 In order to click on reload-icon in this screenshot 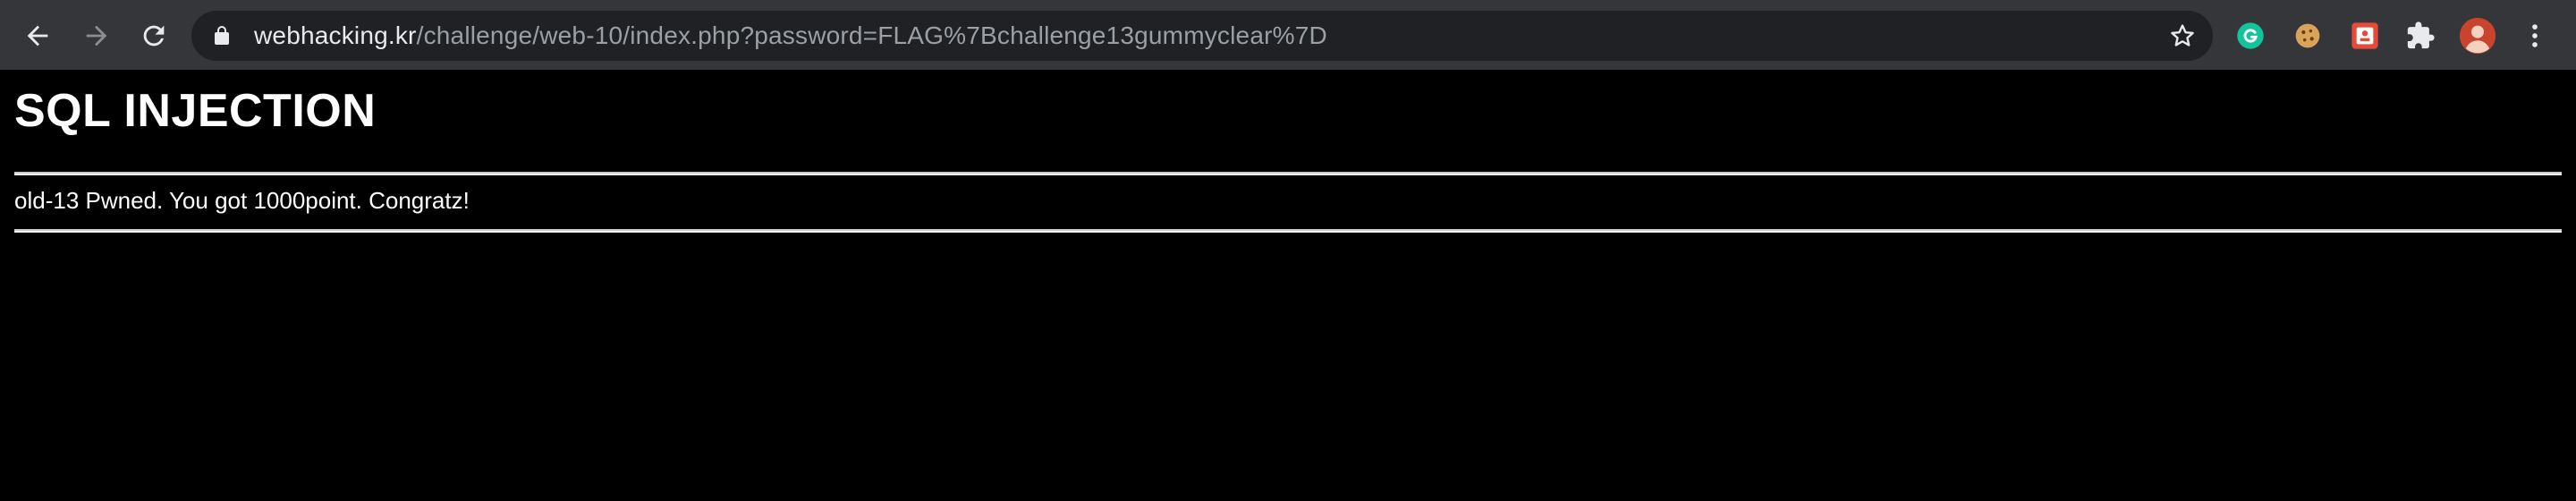, I will do `click(154, 36)`.